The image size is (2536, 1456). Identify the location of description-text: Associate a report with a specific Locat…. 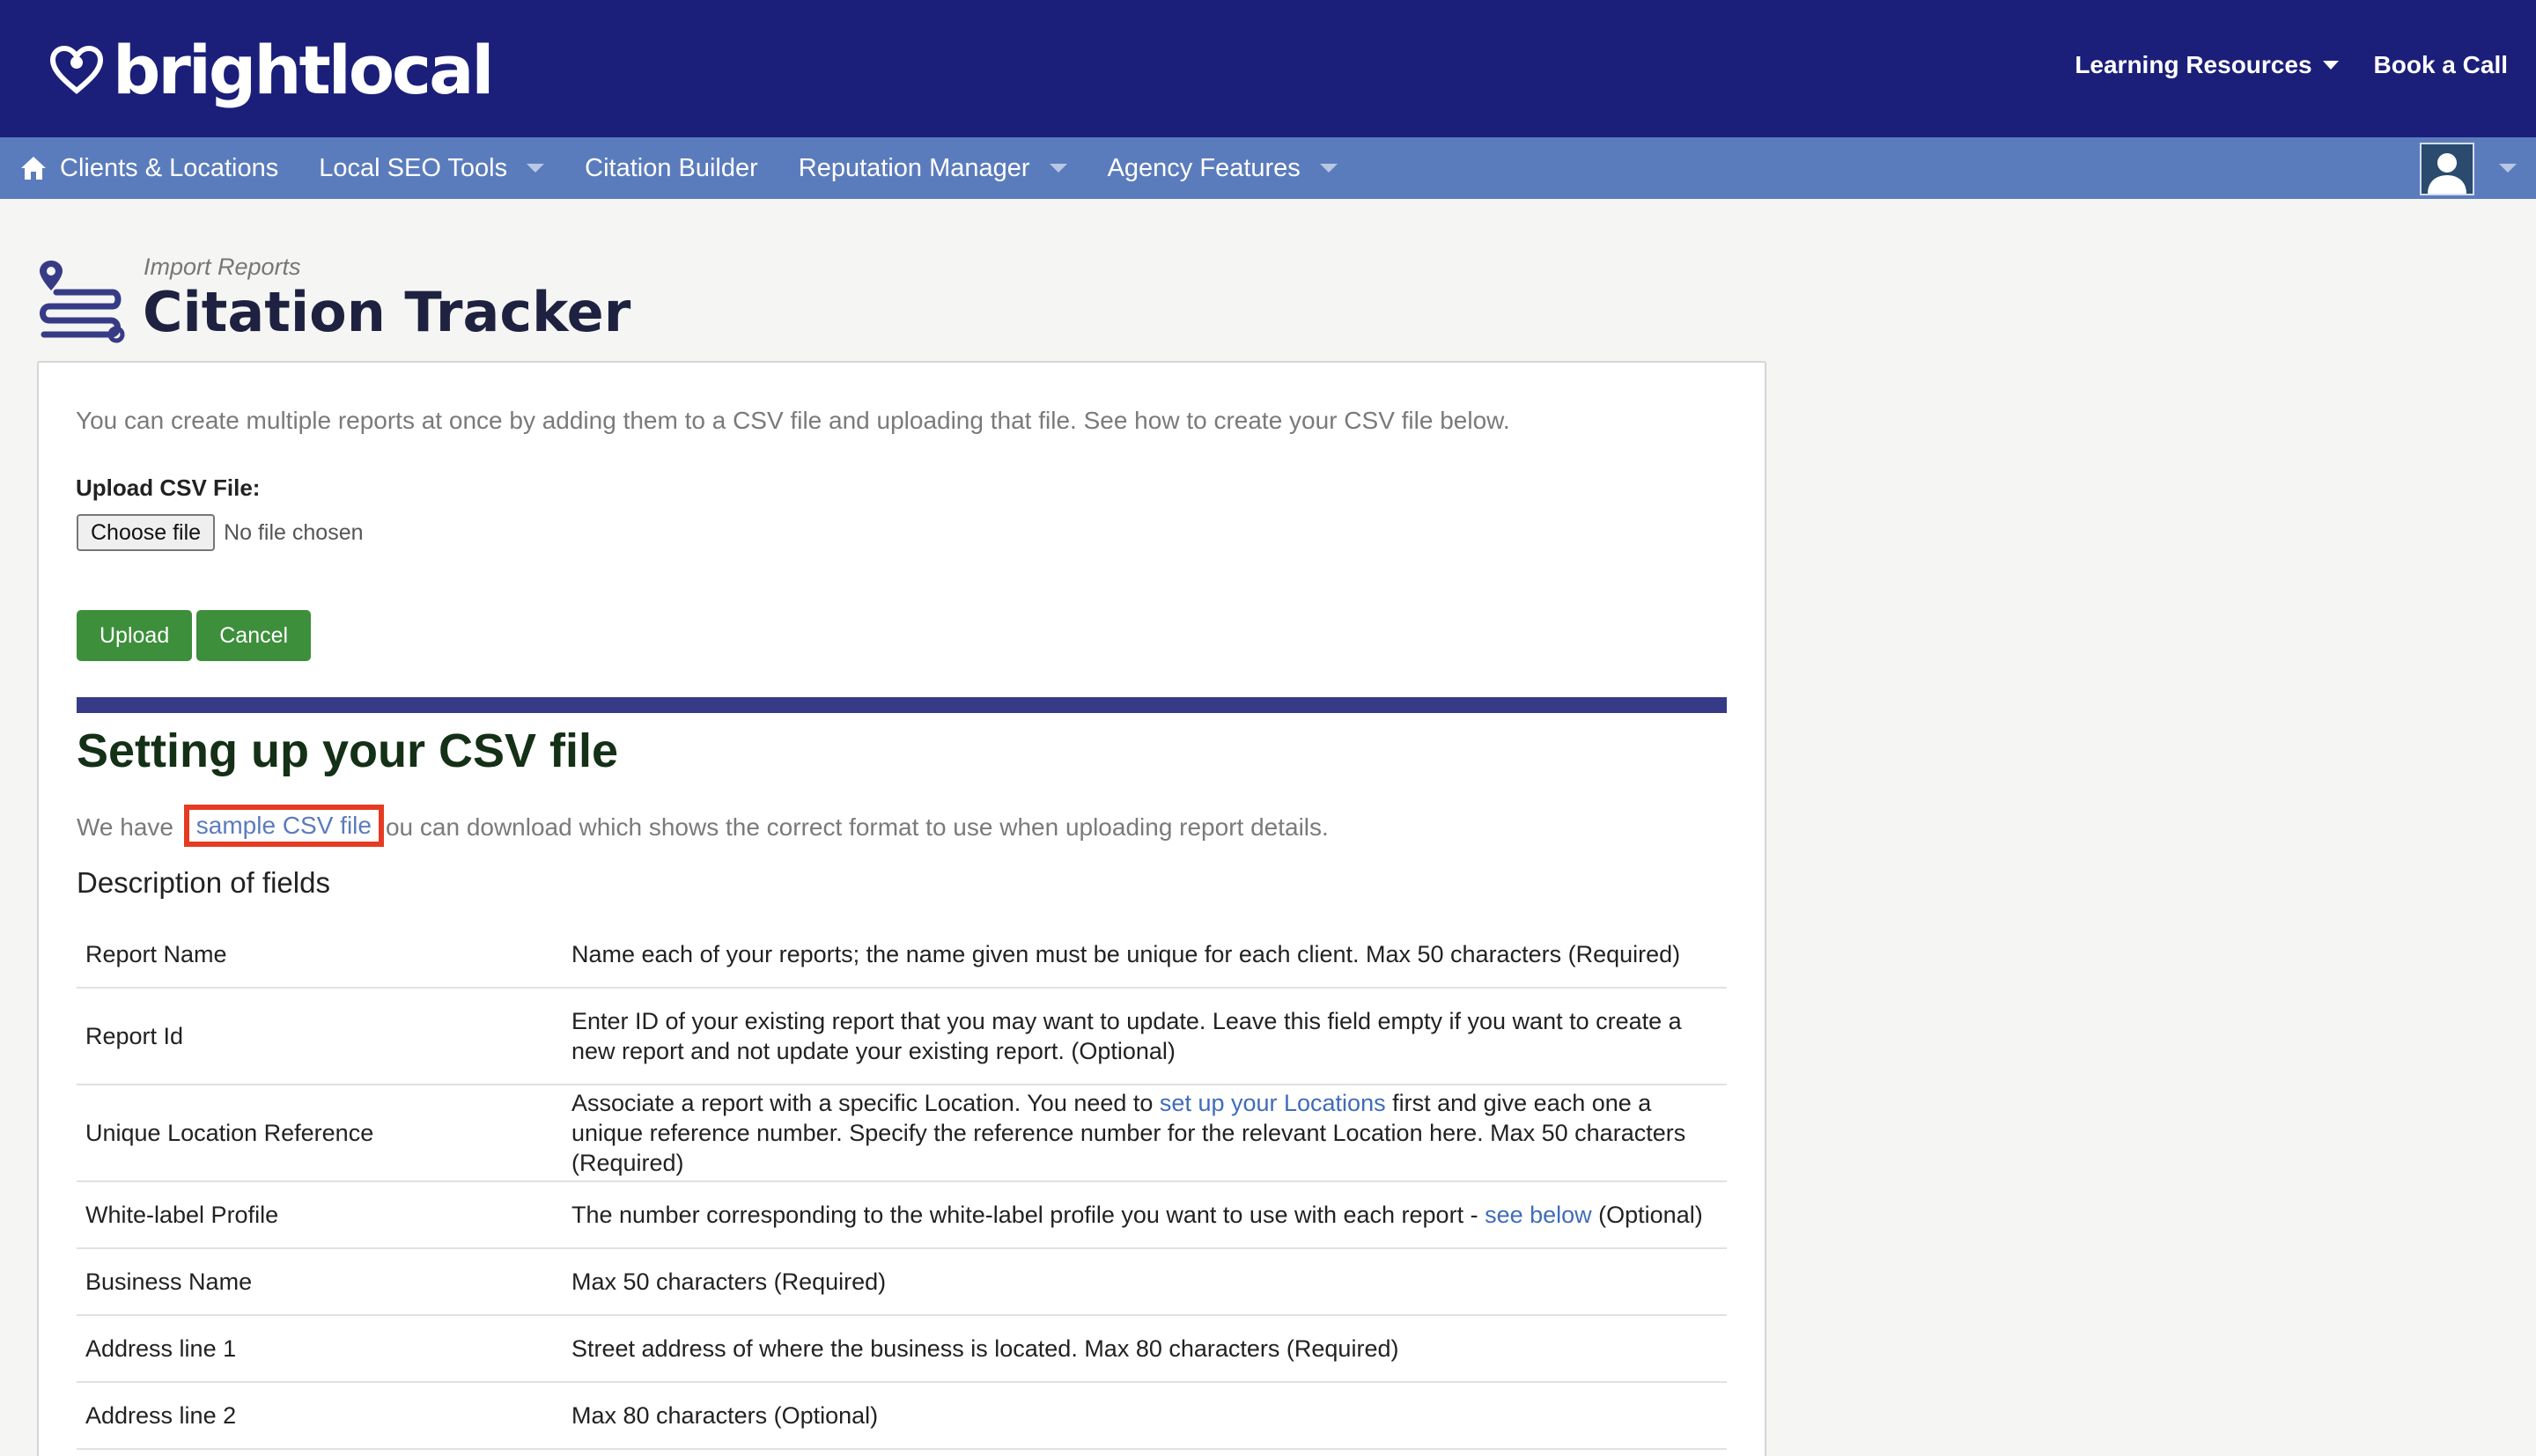
(865, 1103).